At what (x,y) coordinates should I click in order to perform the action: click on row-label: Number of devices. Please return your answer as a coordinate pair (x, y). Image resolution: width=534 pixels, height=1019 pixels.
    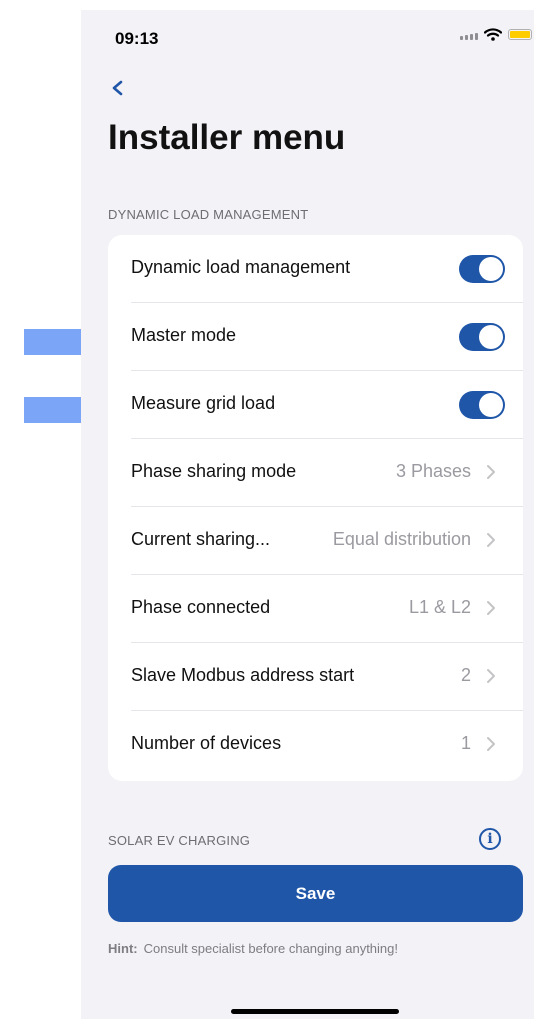
    Looking at the image, I should click on (206, 743).